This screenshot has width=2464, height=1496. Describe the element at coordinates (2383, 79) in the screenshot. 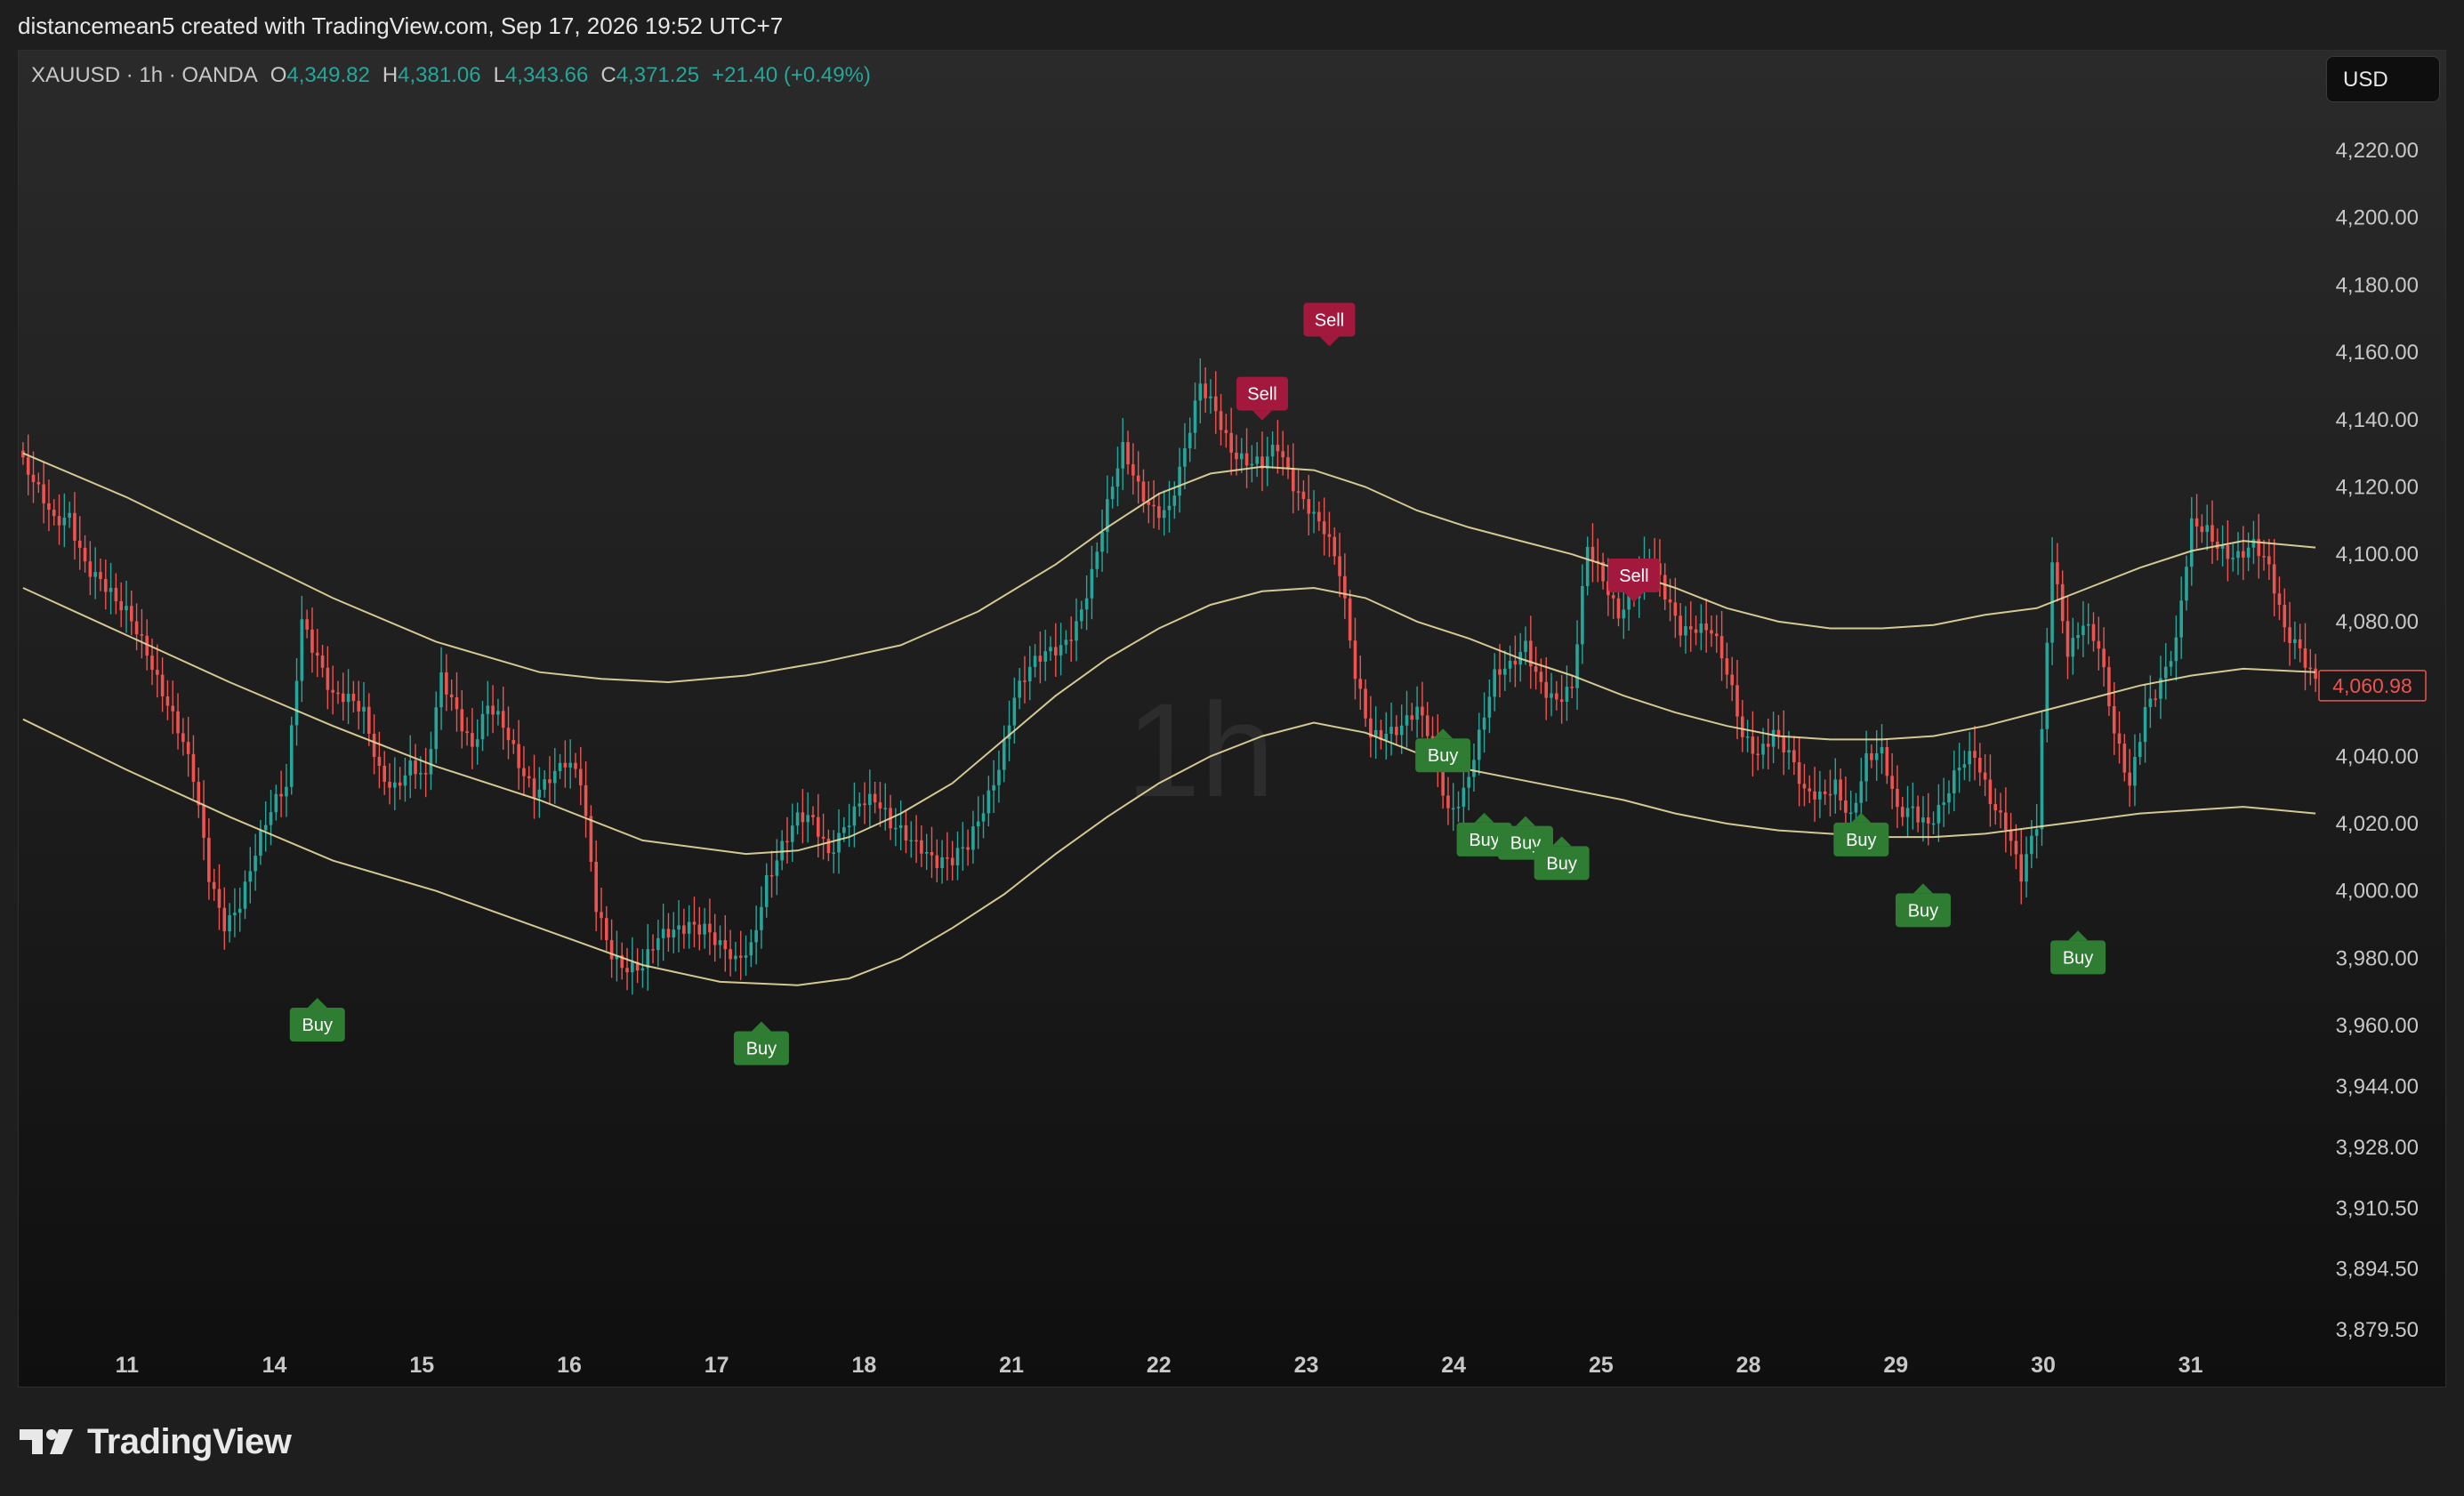

I see `currency-button: USD` at that location.